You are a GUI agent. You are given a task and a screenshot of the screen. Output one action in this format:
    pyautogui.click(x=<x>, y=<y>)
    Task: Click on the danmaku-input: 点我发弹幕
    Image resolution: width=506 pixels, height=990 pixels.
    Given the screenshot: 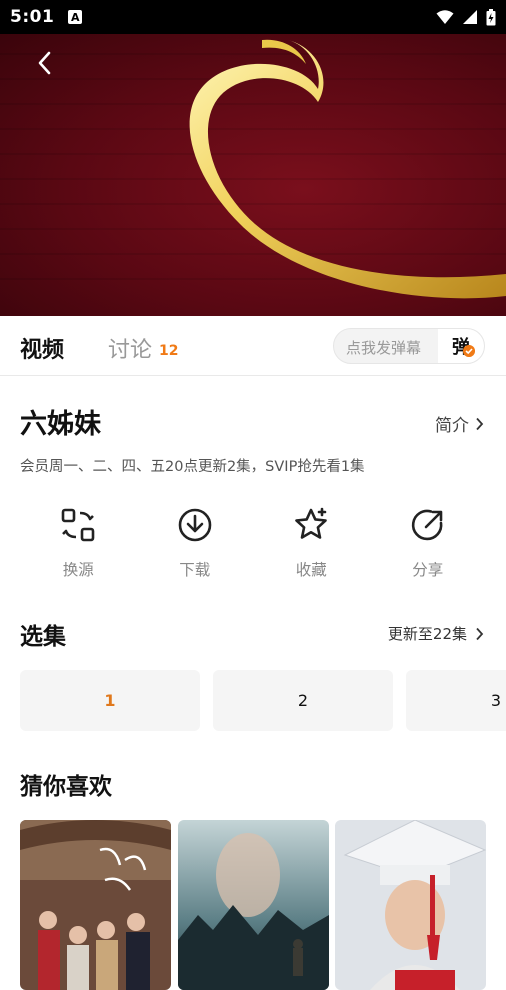 What is the action you would take?
    pyautogui.click(x=383, y=347)
    